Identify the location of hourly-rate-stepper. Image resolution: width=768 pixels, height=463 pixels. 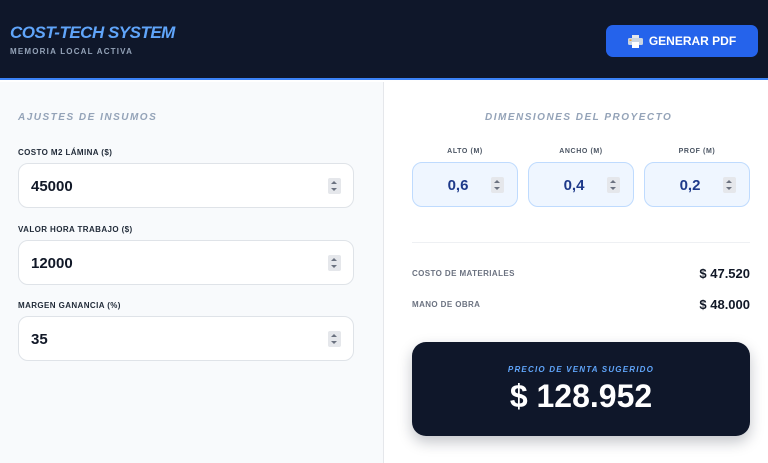
(334, 263).